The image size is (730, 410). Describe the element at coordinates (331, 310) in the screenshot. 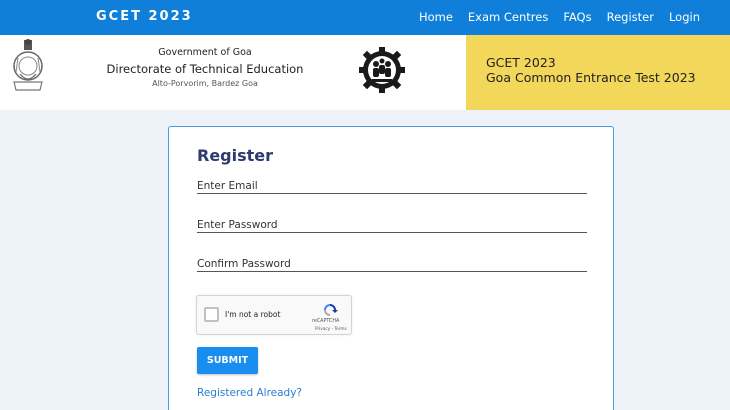

I see `recaptcha-logo-icon` at that location.